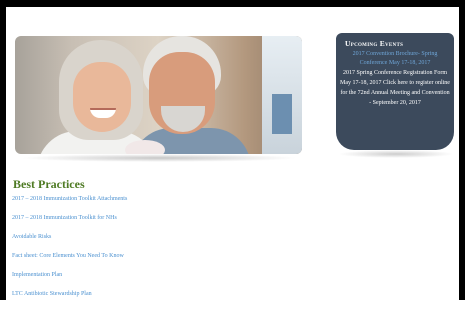 Image resolution: width=465 pixels, height=310 pixels. What do you see at coordinates (396, 154) in the screenshot?
I see `upcoming-events-shadow` at bounding box center [396, 154].